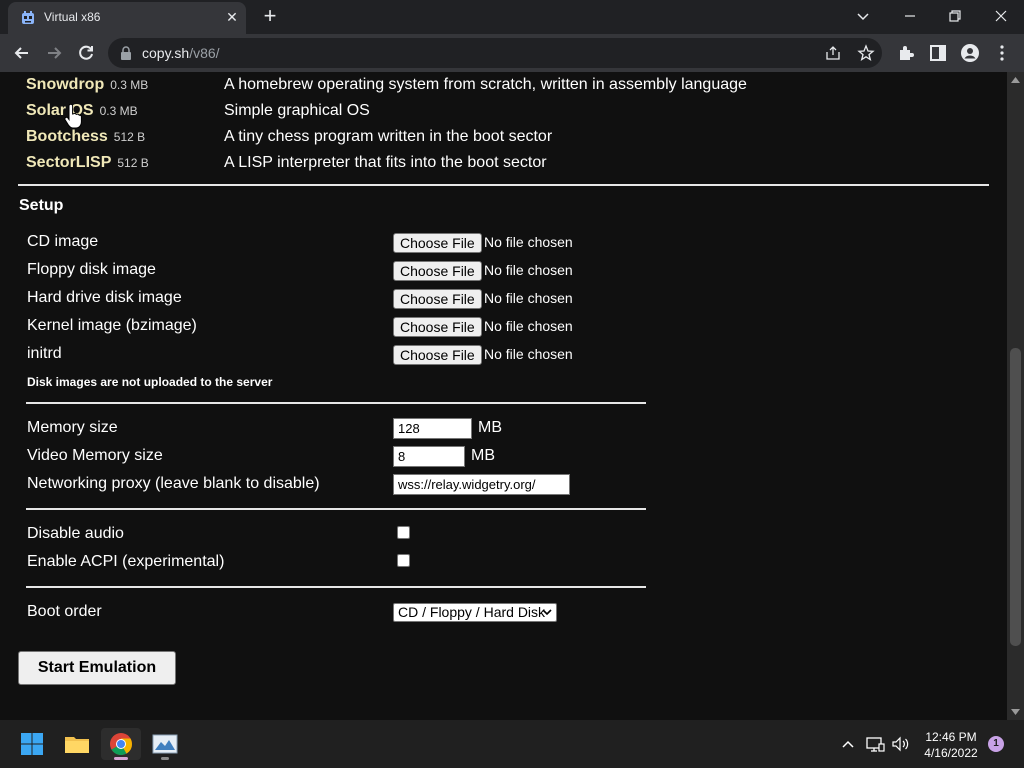 This screenshot has height=768, width=1024. Describe the element at coordinates (472, 612) in the screenshot. I see `boot-order-selected-value: CD / Floppy / Hard Disk` at that location.